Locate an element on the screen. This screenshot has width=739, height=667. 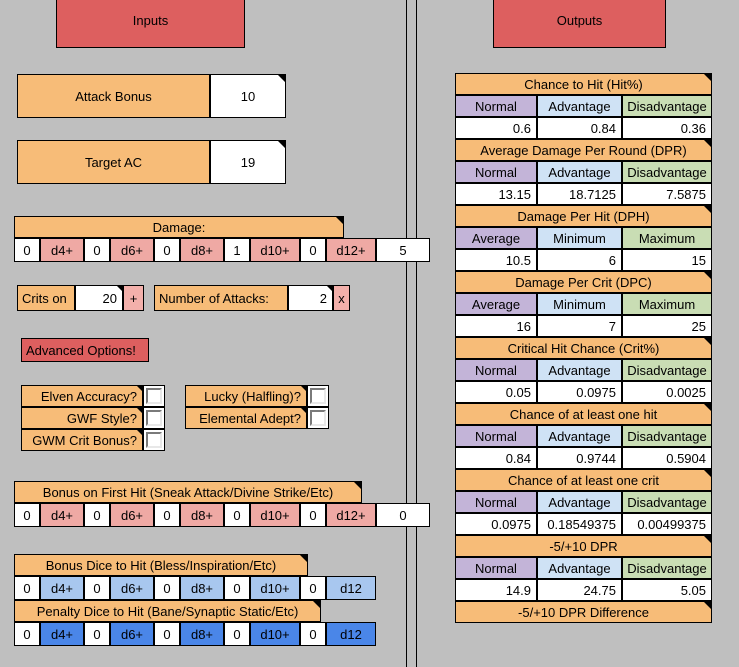
header-normal: Normal is located at coordinates (496, 172).